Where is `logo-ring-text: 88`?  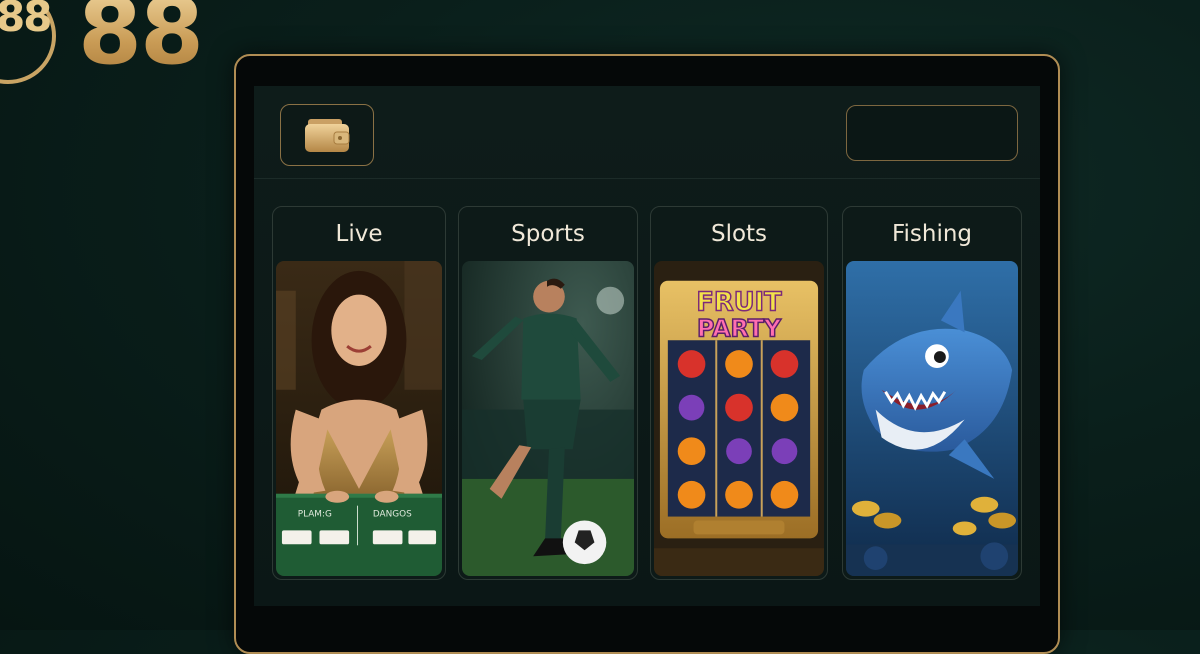 logo-ring-text: 88 is located at coordinates (26, 20).